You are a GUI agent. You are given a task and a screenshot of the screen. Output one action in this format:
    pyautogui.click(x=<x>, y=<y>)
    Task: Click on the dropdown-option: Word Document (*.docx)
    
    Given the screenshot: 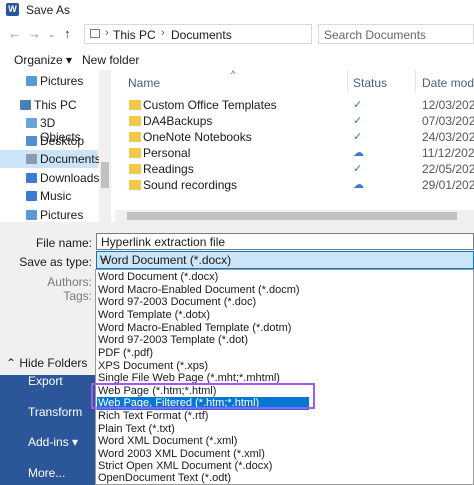 What is the action you would take?
    pyautogui.click(x=158, y=277)
    